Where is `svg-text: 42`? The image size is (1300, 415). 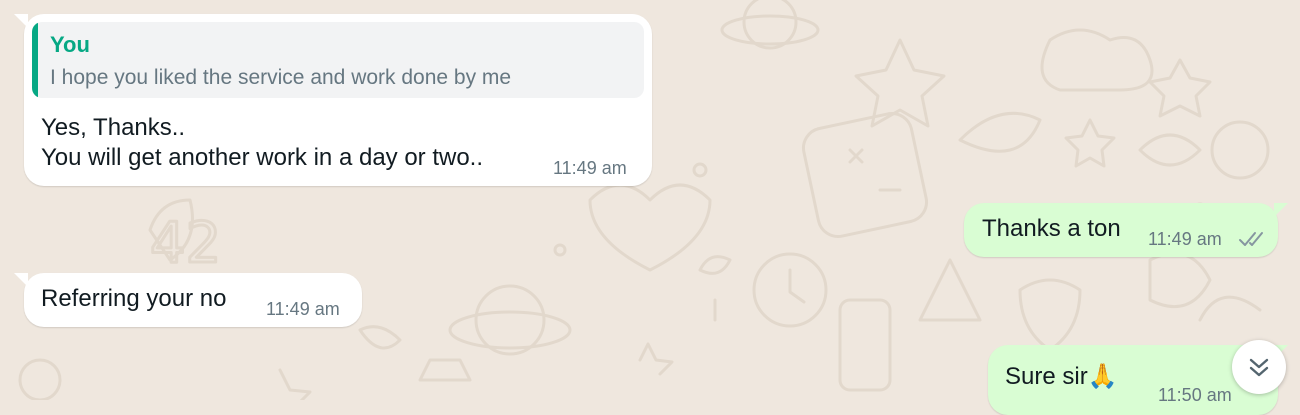
svg-text: 42 is located at coordinates (185, 243).